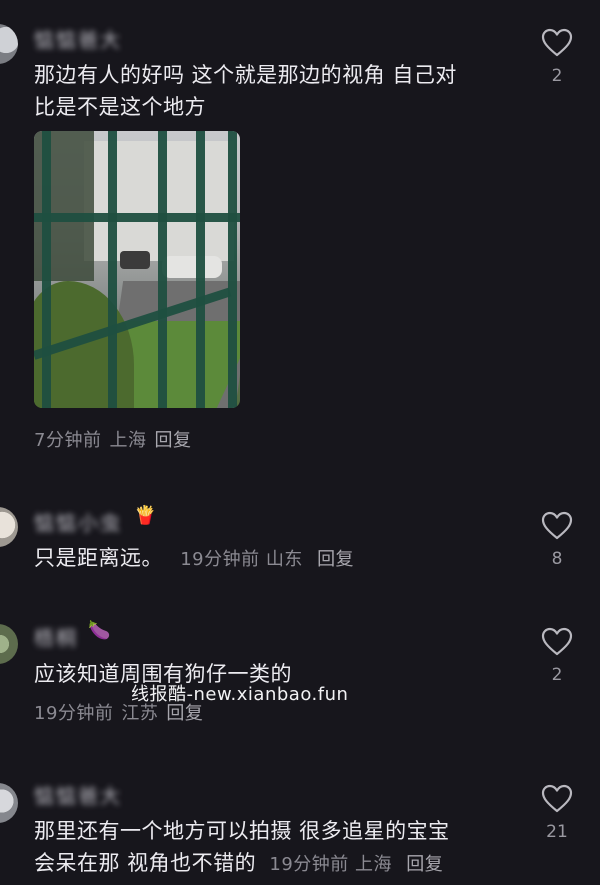 This screenshot has height=885, width=600. I want to click on like-button: 21, so click(557, 813).